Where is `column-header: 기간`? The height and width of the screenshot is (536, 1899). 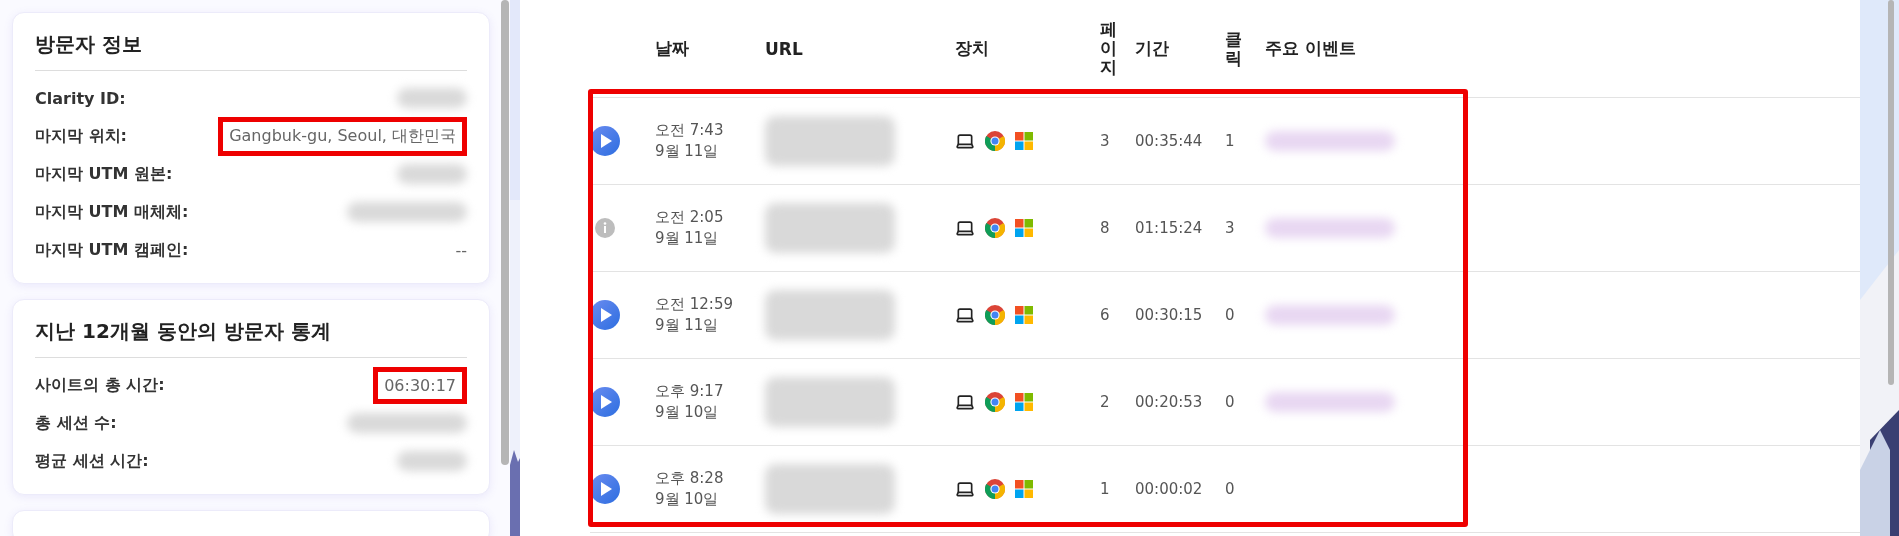
column-header: 기간 is located at coordinates (1152, 48).